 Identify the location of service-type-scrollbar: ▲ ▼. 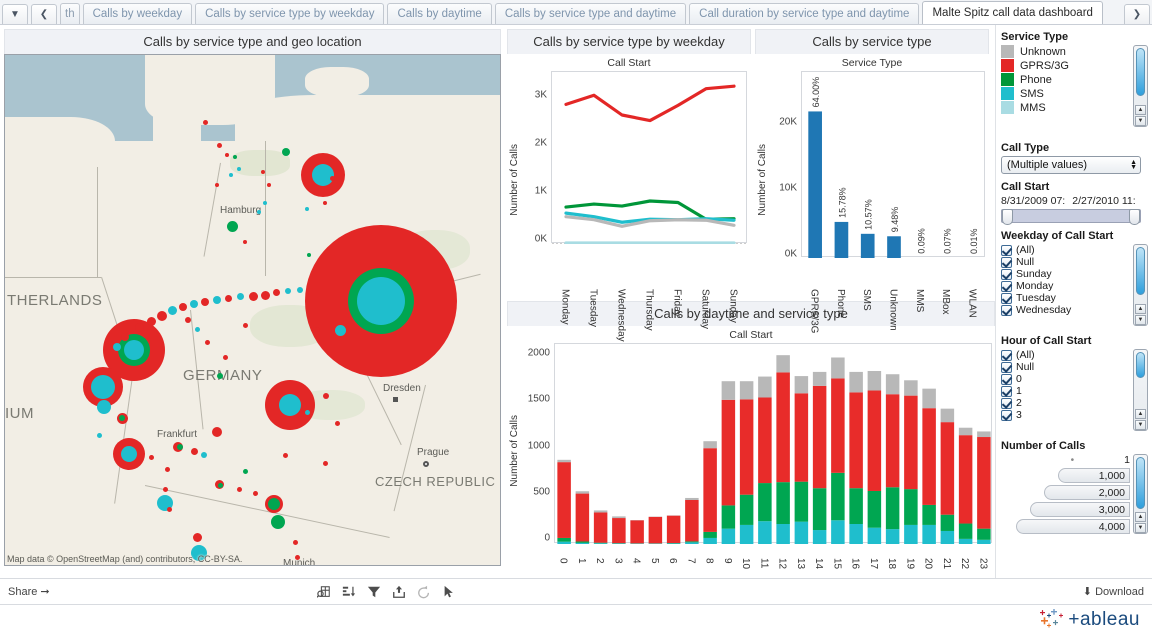
(1140, 86).